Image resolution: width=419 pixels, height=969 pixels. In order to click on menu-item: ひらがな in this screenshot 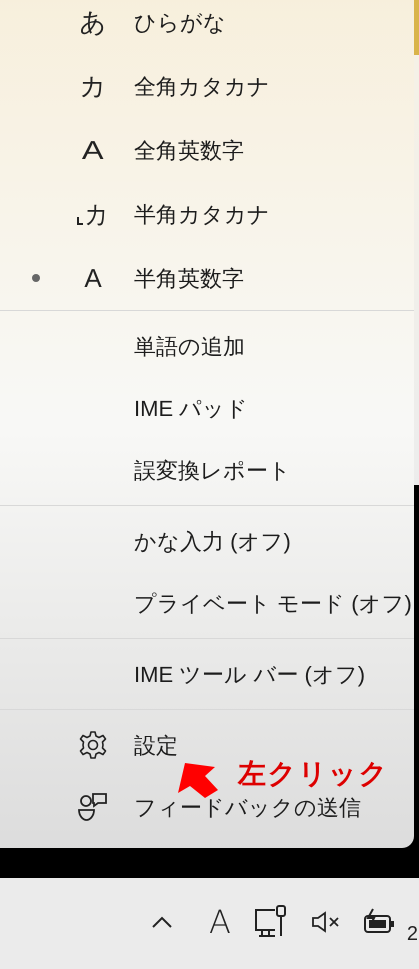, I will do `click(180, 22)`.